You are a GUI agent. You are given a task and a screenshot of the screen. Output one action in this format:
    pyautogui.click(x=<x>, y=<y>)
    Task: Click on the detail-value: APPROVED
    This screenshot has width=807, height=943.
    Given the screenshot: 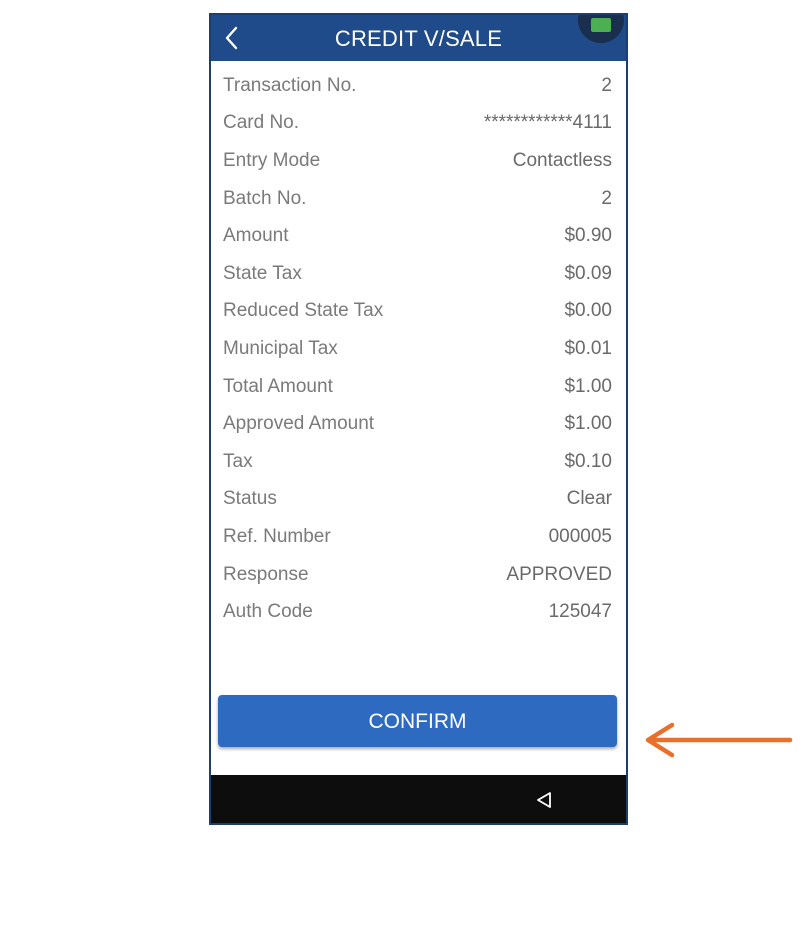 What is the action you would take?
    pyautogui.click(x=559, y=574)
    